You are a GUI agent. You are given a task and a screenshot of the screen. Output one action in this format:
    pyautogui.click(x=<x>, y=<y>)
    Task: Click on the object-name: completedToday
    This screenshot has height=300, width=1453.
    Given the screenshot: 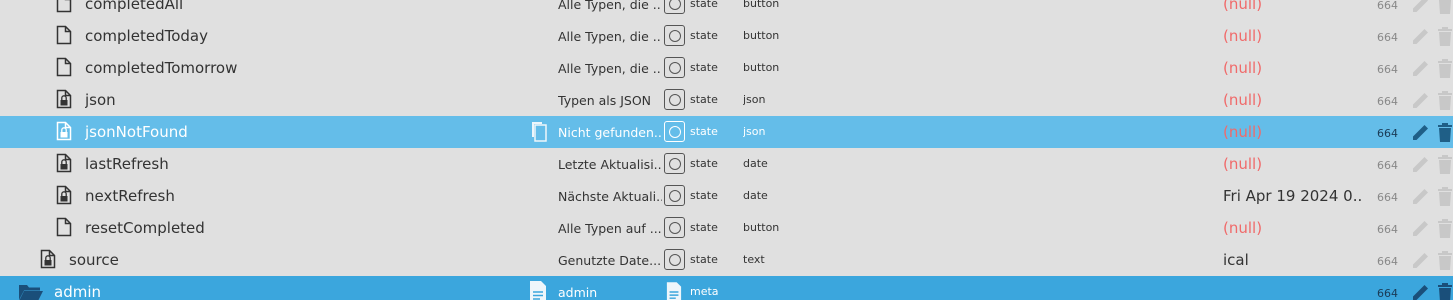 What is the action you would take?
    pyautogui.click(x=146, y=36)
    